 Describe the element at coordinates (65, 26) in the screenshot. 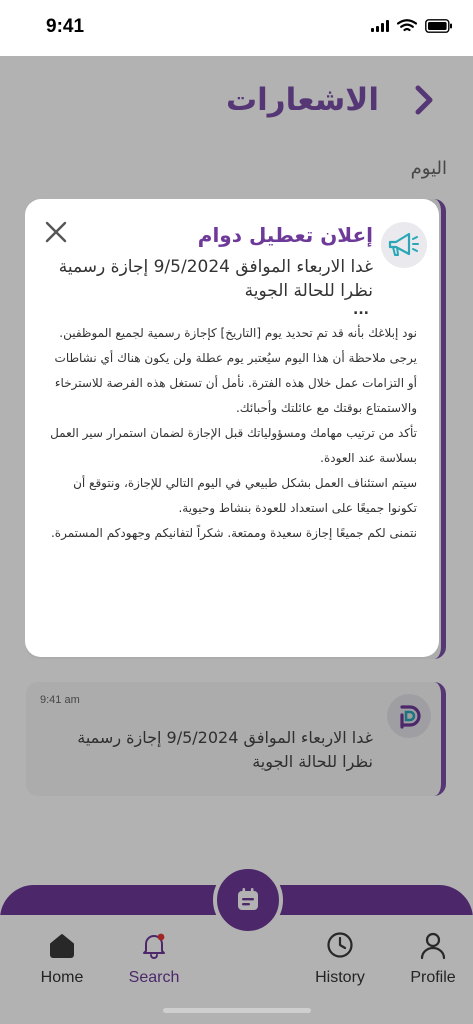

I see `status-time: 9:41` at that location.